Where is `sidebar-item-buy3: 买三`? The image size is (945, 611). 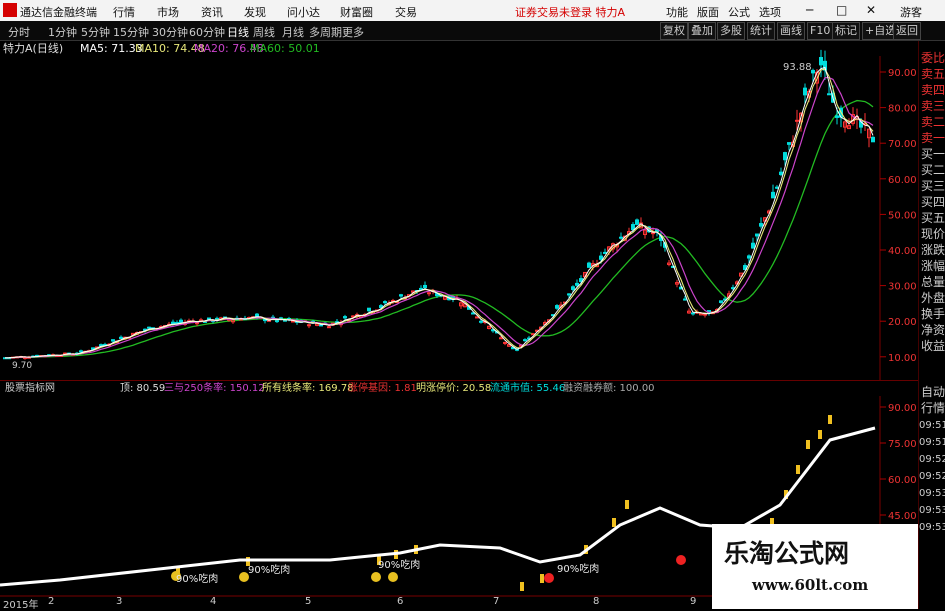
sidebar-item-buy3: 买三 is located at coordinates (933, 185).